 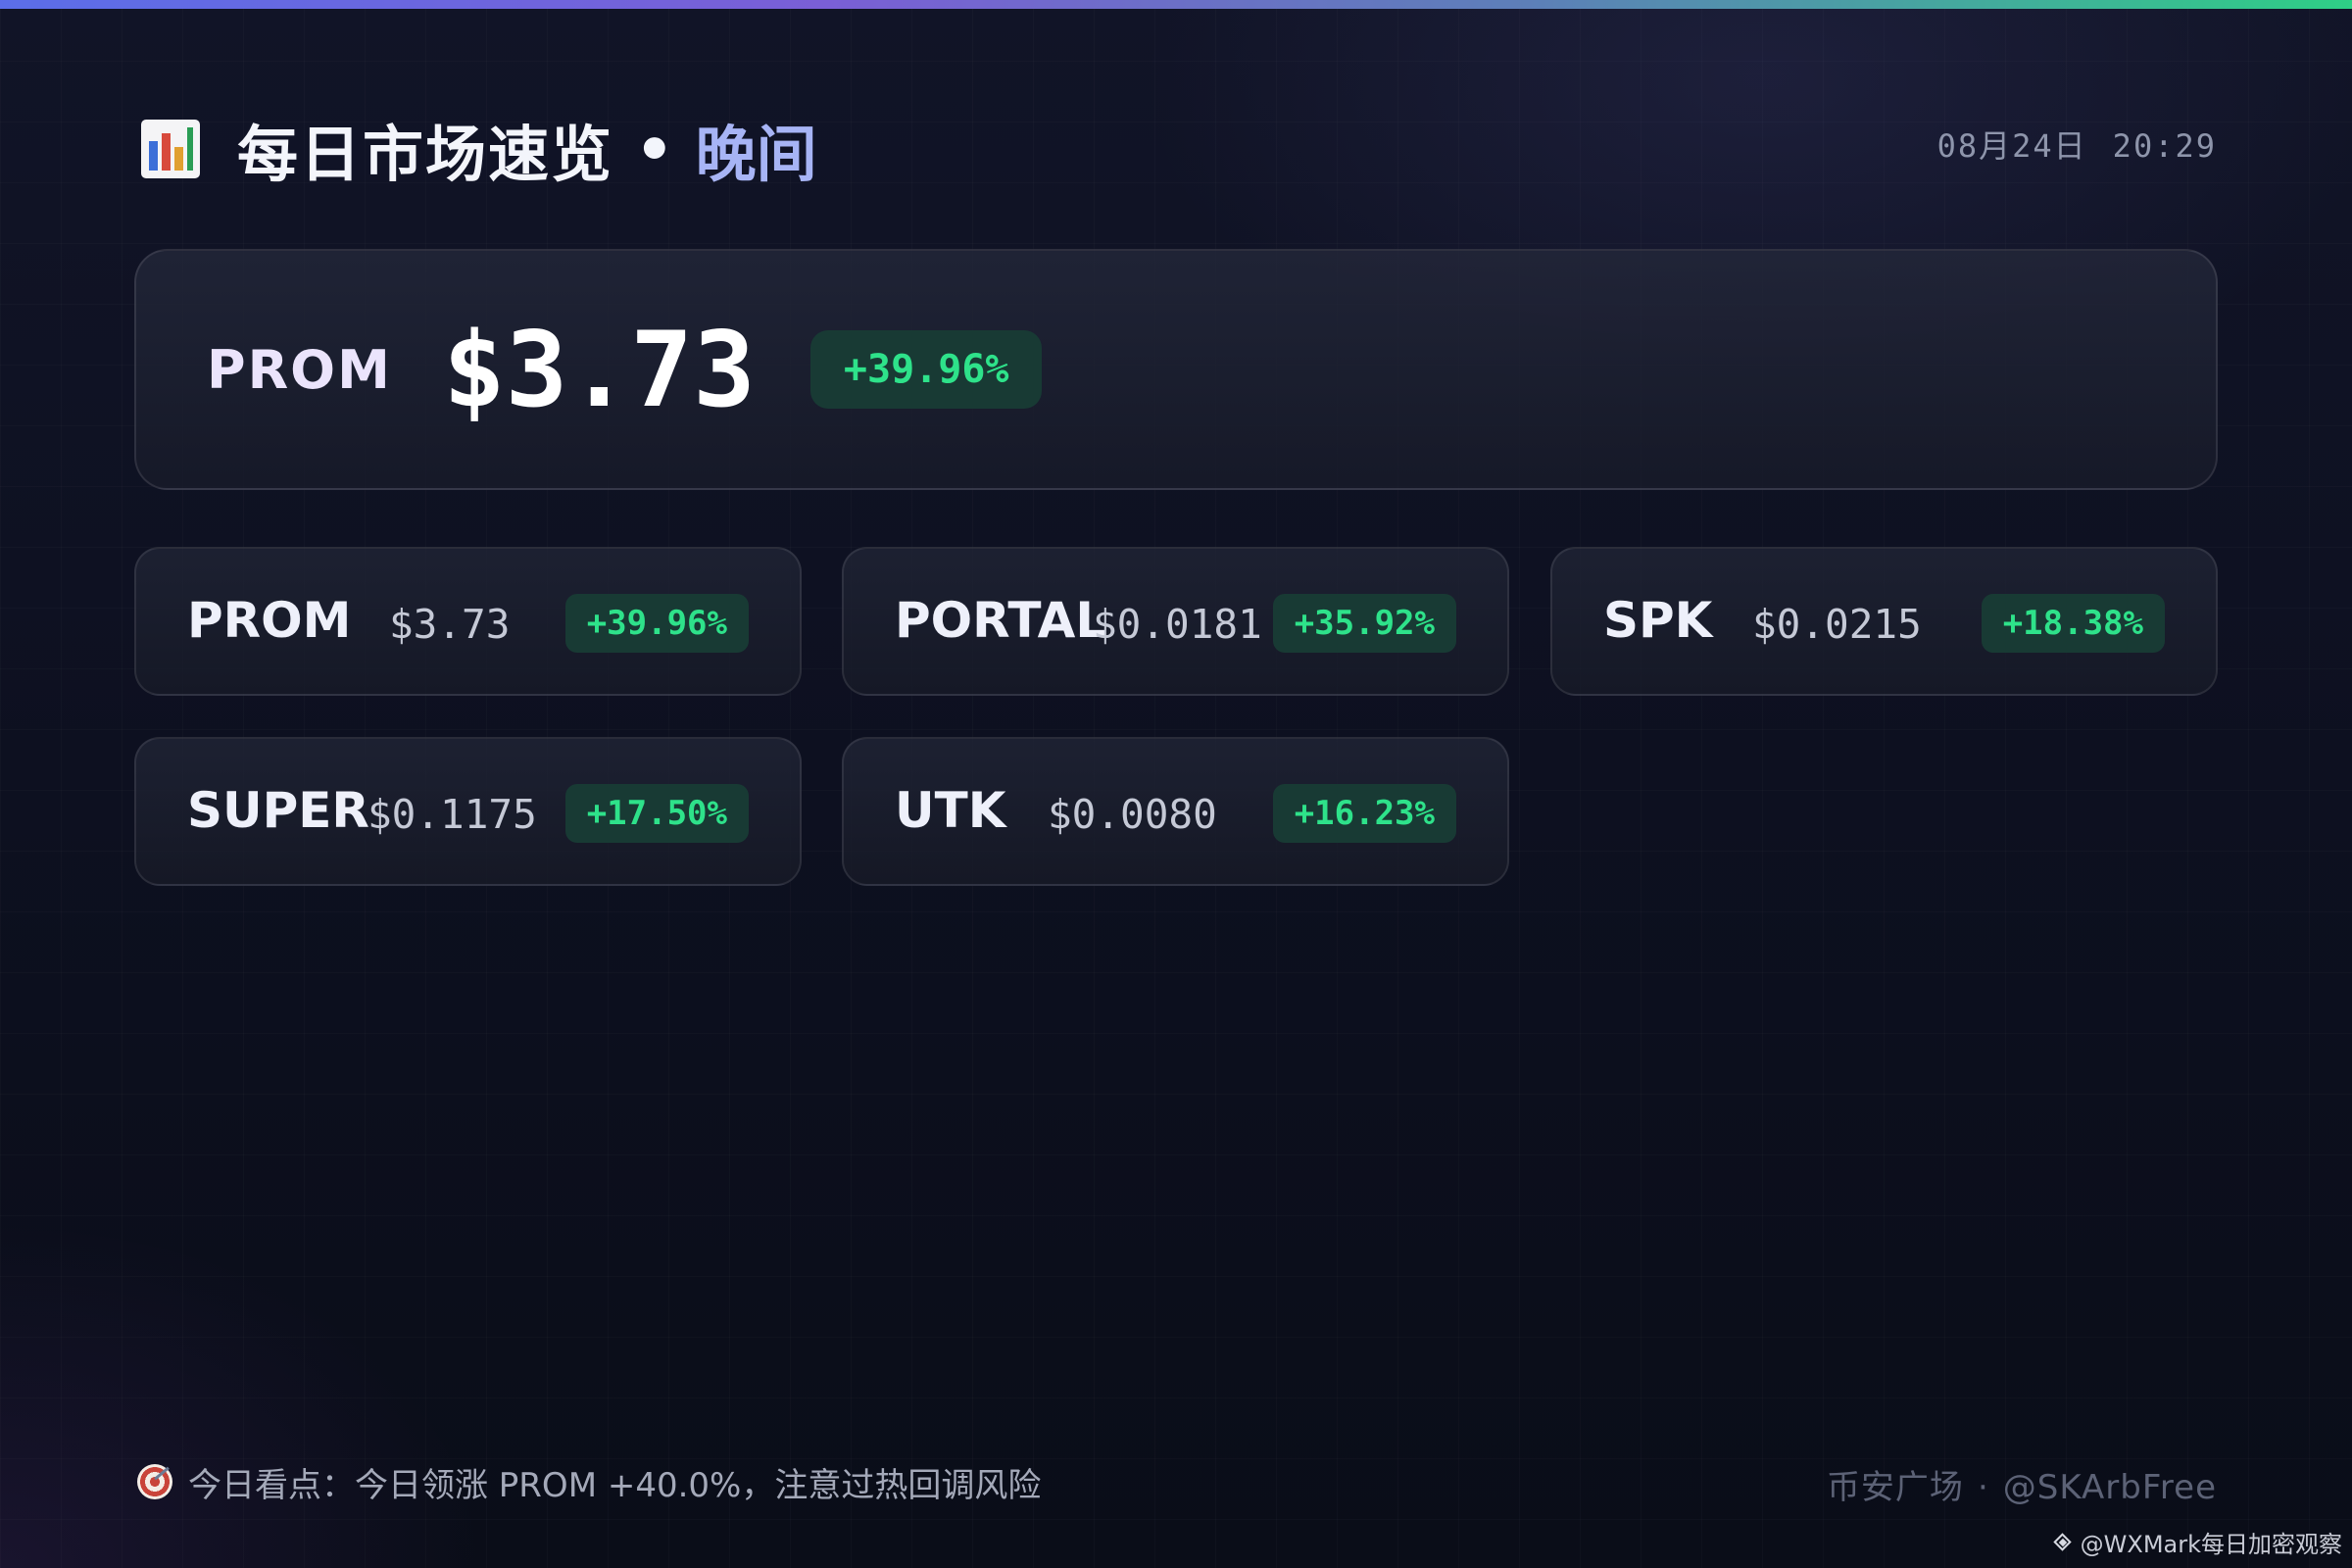 What do you see at coordinates (1364, 813) in the screenshot?
I see `ticker-change-badge: +16.23%` at bounding box center [1364, 813].